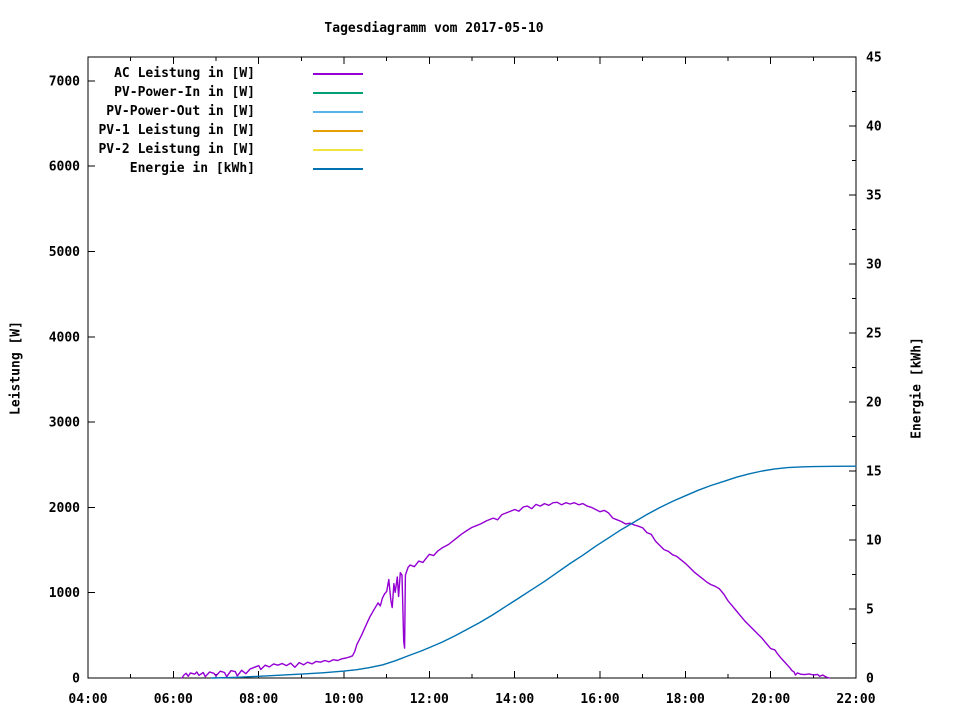 Image resolution: width=960 pixels, height=720 pixels. What do you see at coordinates (184, 73) in the screenshot?
I see `legend-item-label: AC Leistung in [W]` at bounding box center [184, 73].